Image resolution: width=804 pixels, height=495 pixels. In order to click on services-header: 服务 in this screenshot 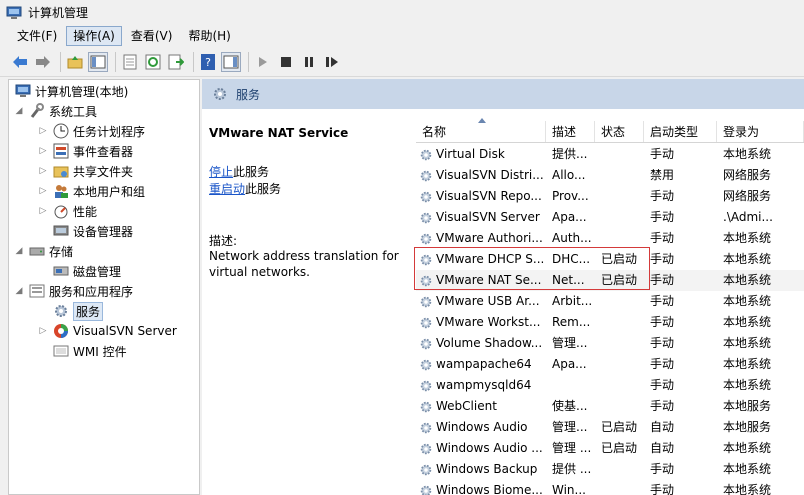, I will do `click(503, 94)`.